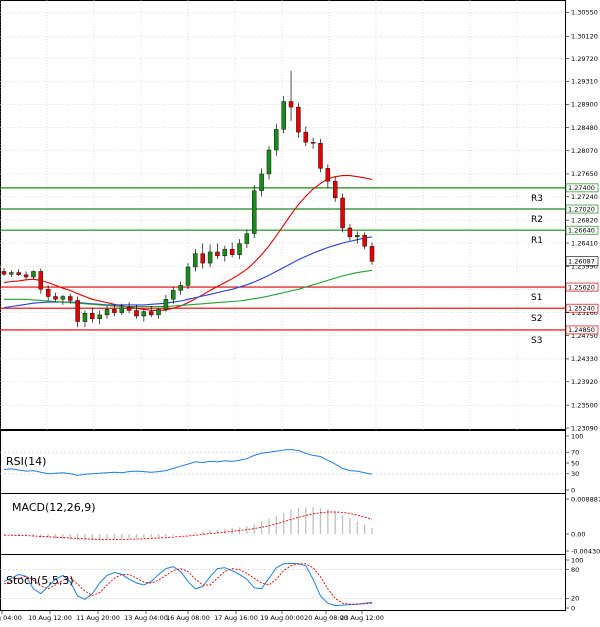 This screenshot has height=627, width=600. What do you see at coordinates (584, 128) in the screenshot?
I see `price-tick-label: 1.28480` at bounding box center [584, 128].